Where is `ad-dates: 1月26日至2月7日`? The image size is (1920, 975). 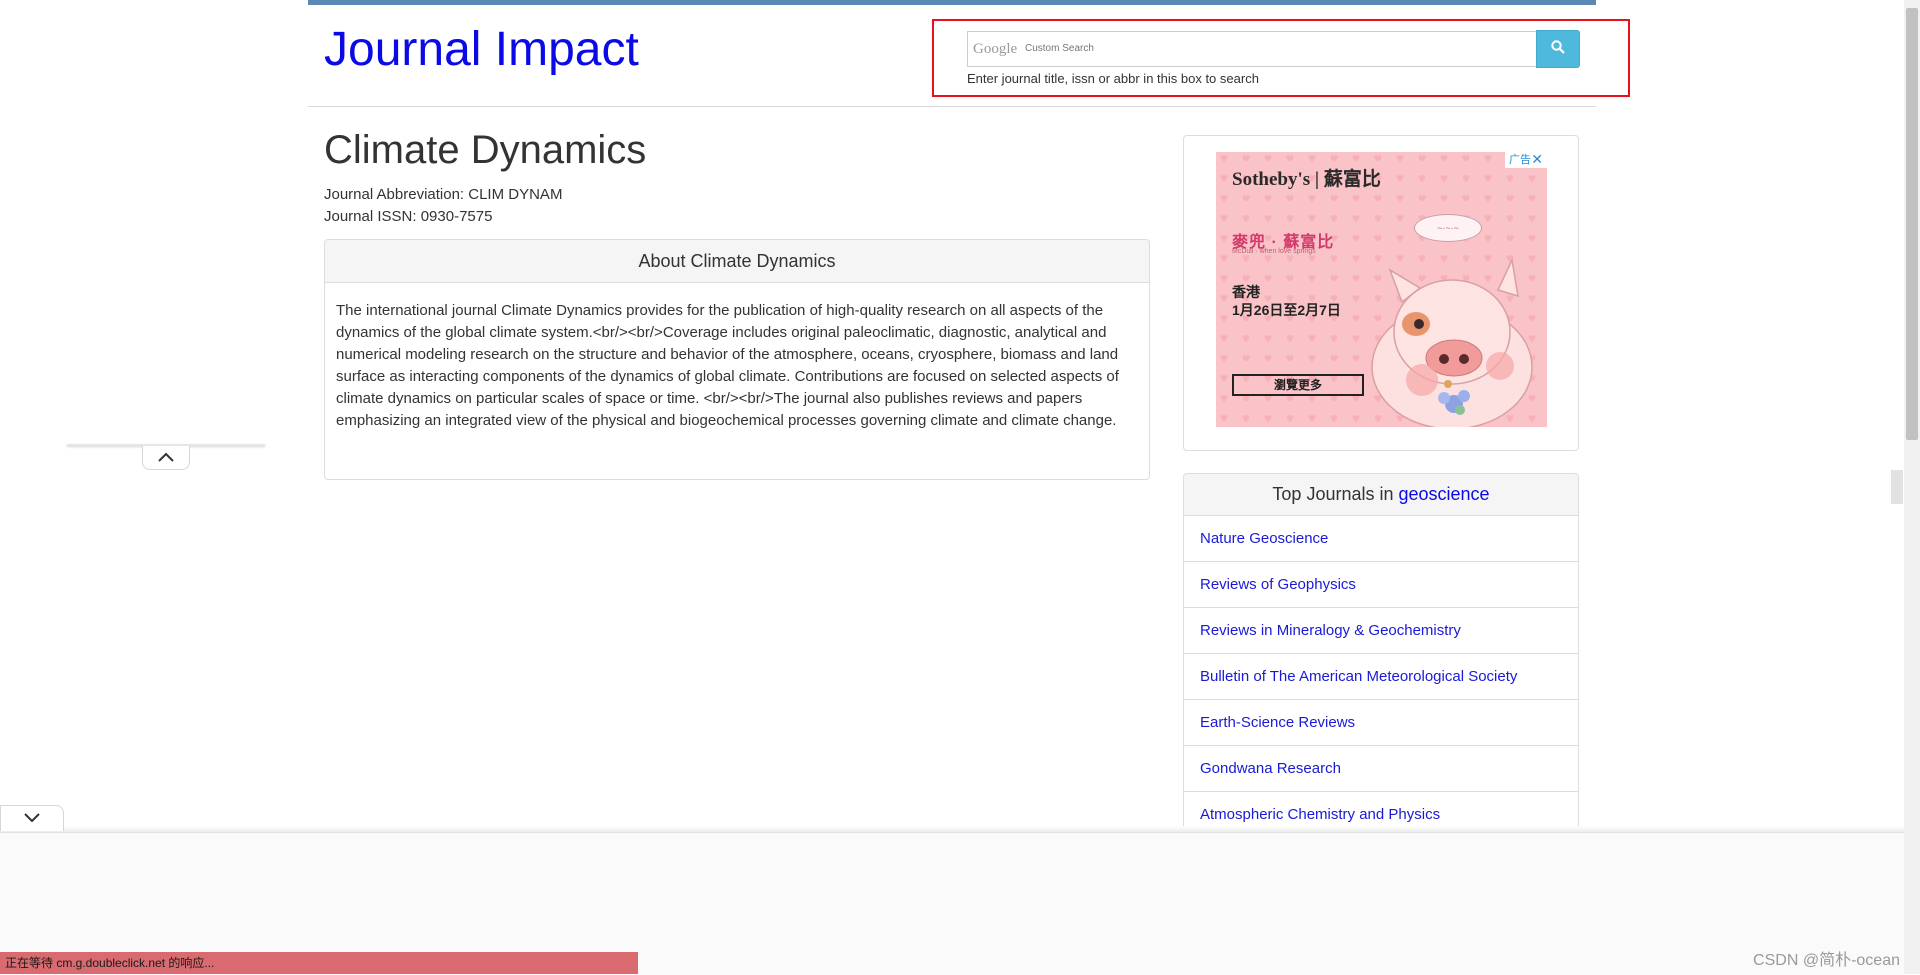
ad-dates: 1月26日至2月7日 is located at coordinates (1286, 310).